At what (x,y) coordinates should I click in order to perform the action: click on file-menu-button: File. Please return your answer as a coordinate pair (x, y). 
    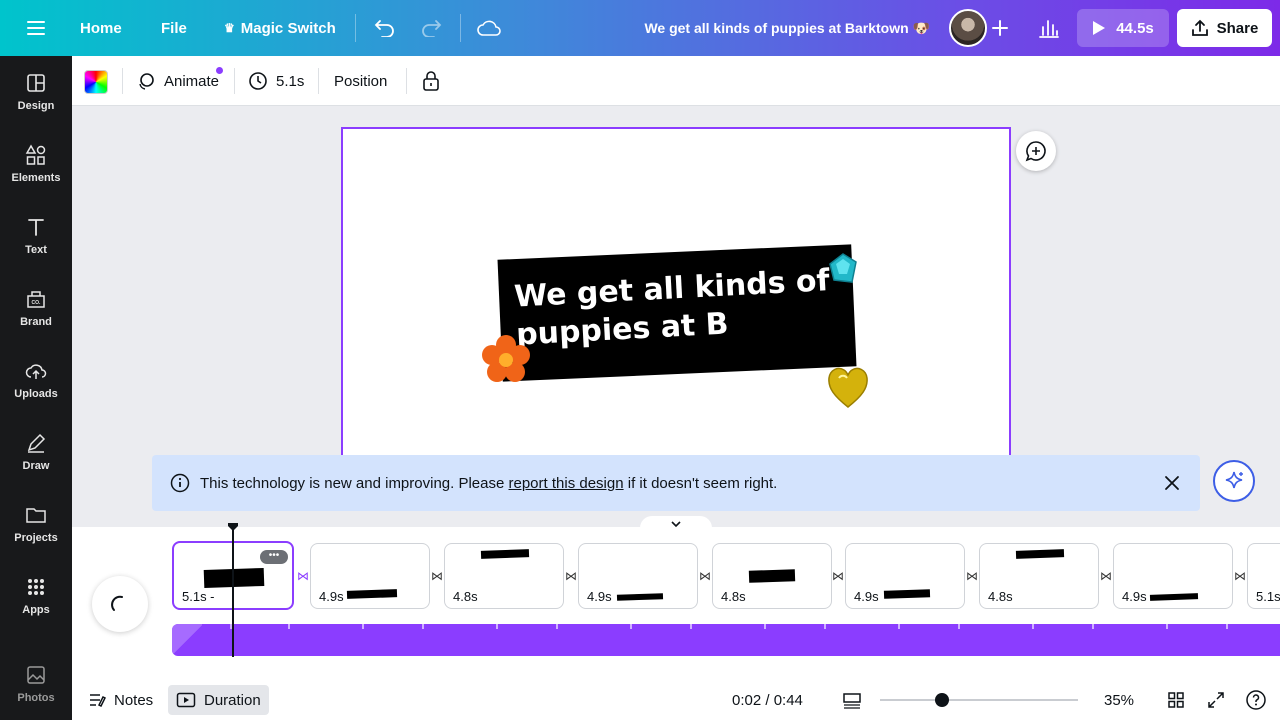
    Looking at the image, I should click on (174, 28).